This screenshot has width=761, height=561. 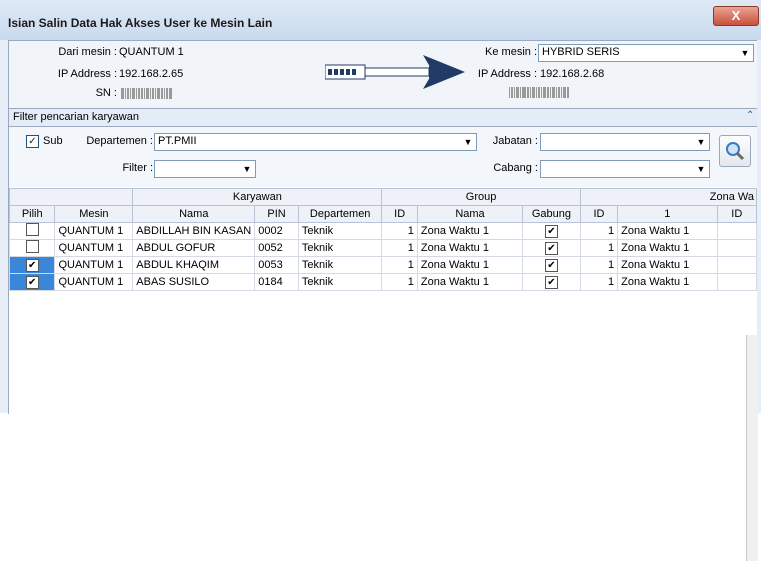 I want to click on search-button, so click(x=735, y=151).